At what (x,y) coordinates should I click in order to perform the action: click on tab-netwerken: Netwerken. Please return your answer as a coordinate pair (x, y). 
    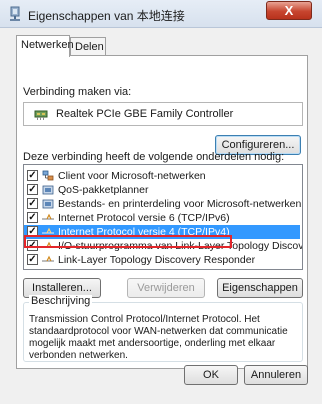
    Looking at the image, I should click on (45, 46).